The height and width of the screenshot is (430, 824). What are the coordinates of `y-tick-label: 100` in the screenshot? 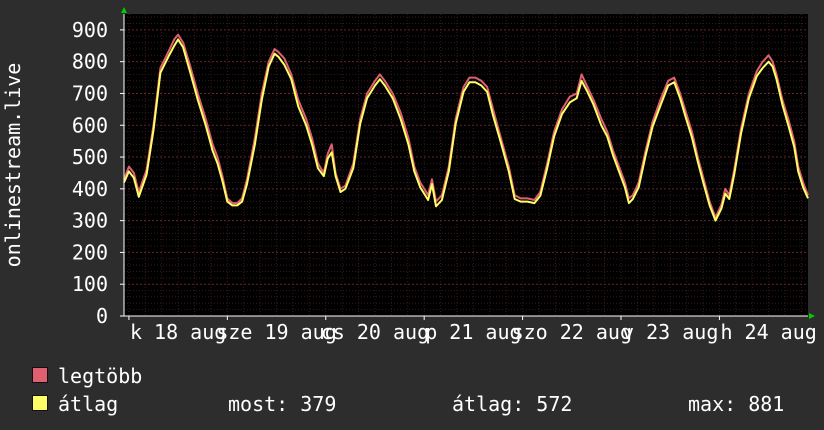 It's located at (90, 284).